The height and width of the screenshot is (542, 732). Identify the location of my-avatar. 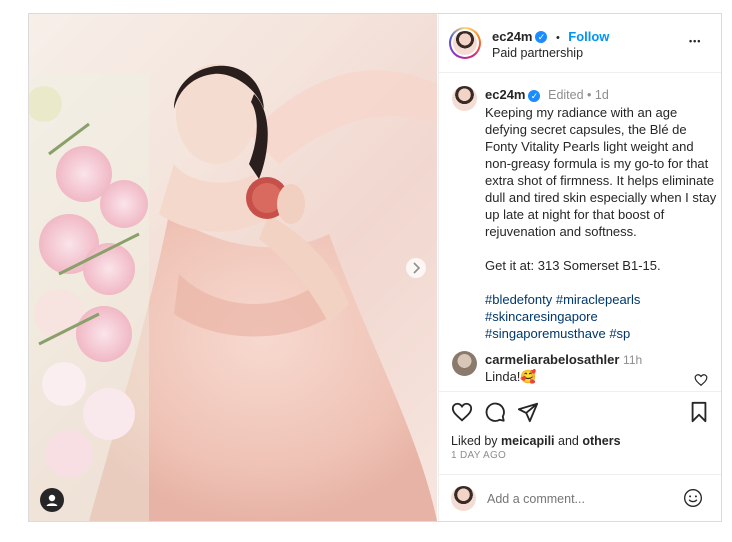
(463, 498).